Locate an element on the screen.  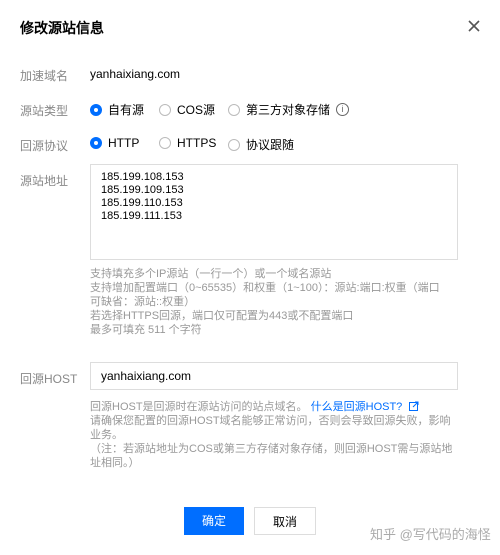
help-line: 可缺省：源站::权重） is located at coordinates (143, 302).